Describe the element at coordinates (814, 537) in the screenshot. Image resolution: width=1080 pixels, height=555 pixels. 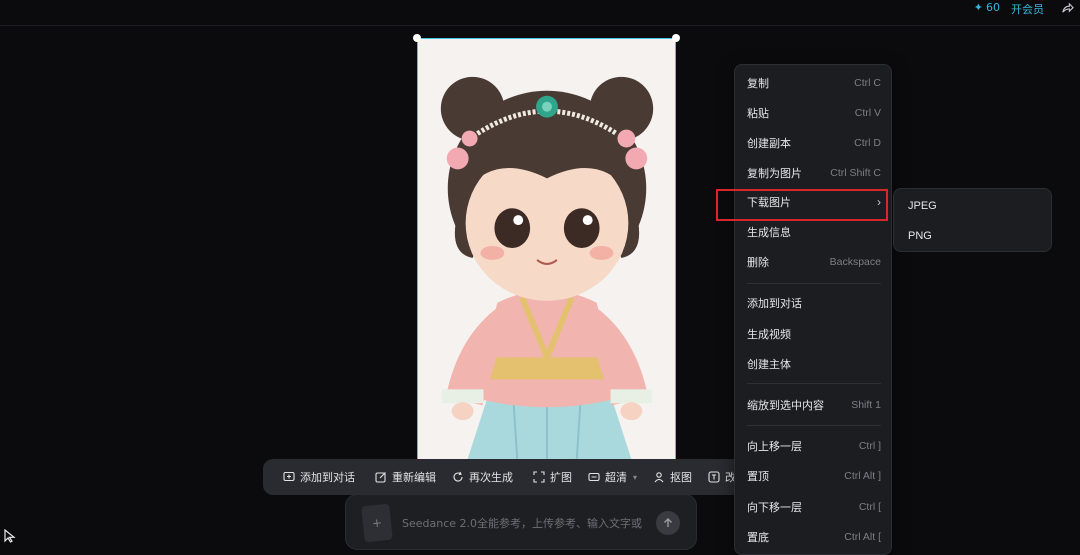
I see `menu-item-send-to-back: 置底 Ctrl Alt [` at that location.